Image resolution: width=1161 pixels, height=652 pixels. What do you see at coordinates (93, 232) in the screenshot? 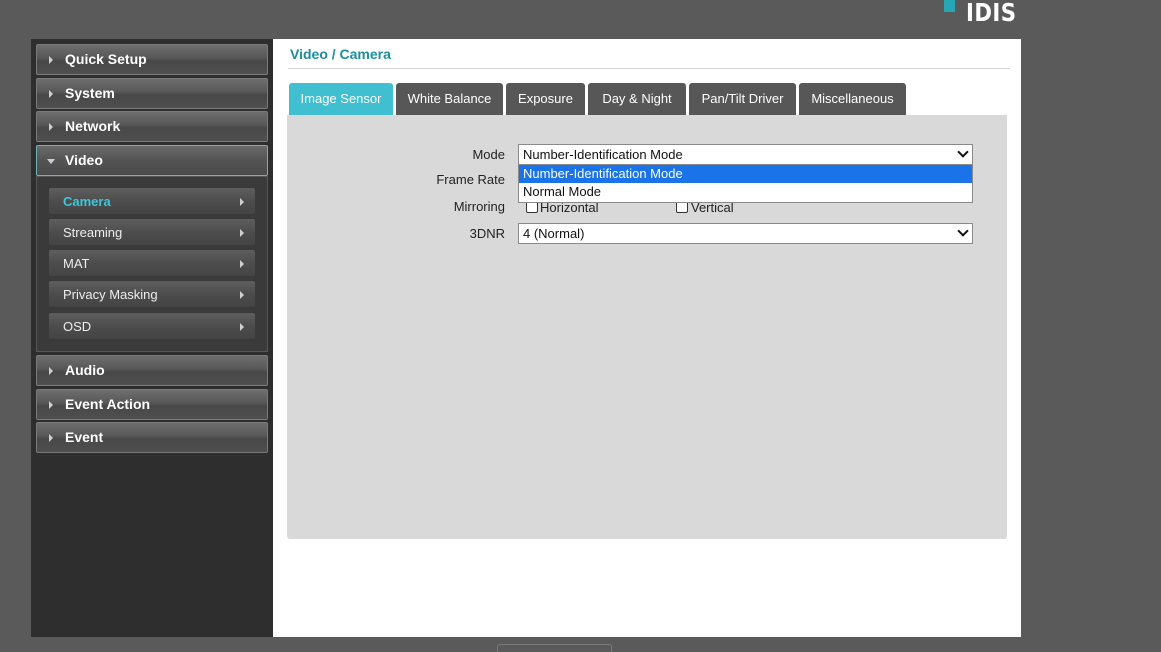
I see `submenu-item-label: Streaming` at bounding box center [93, 232].